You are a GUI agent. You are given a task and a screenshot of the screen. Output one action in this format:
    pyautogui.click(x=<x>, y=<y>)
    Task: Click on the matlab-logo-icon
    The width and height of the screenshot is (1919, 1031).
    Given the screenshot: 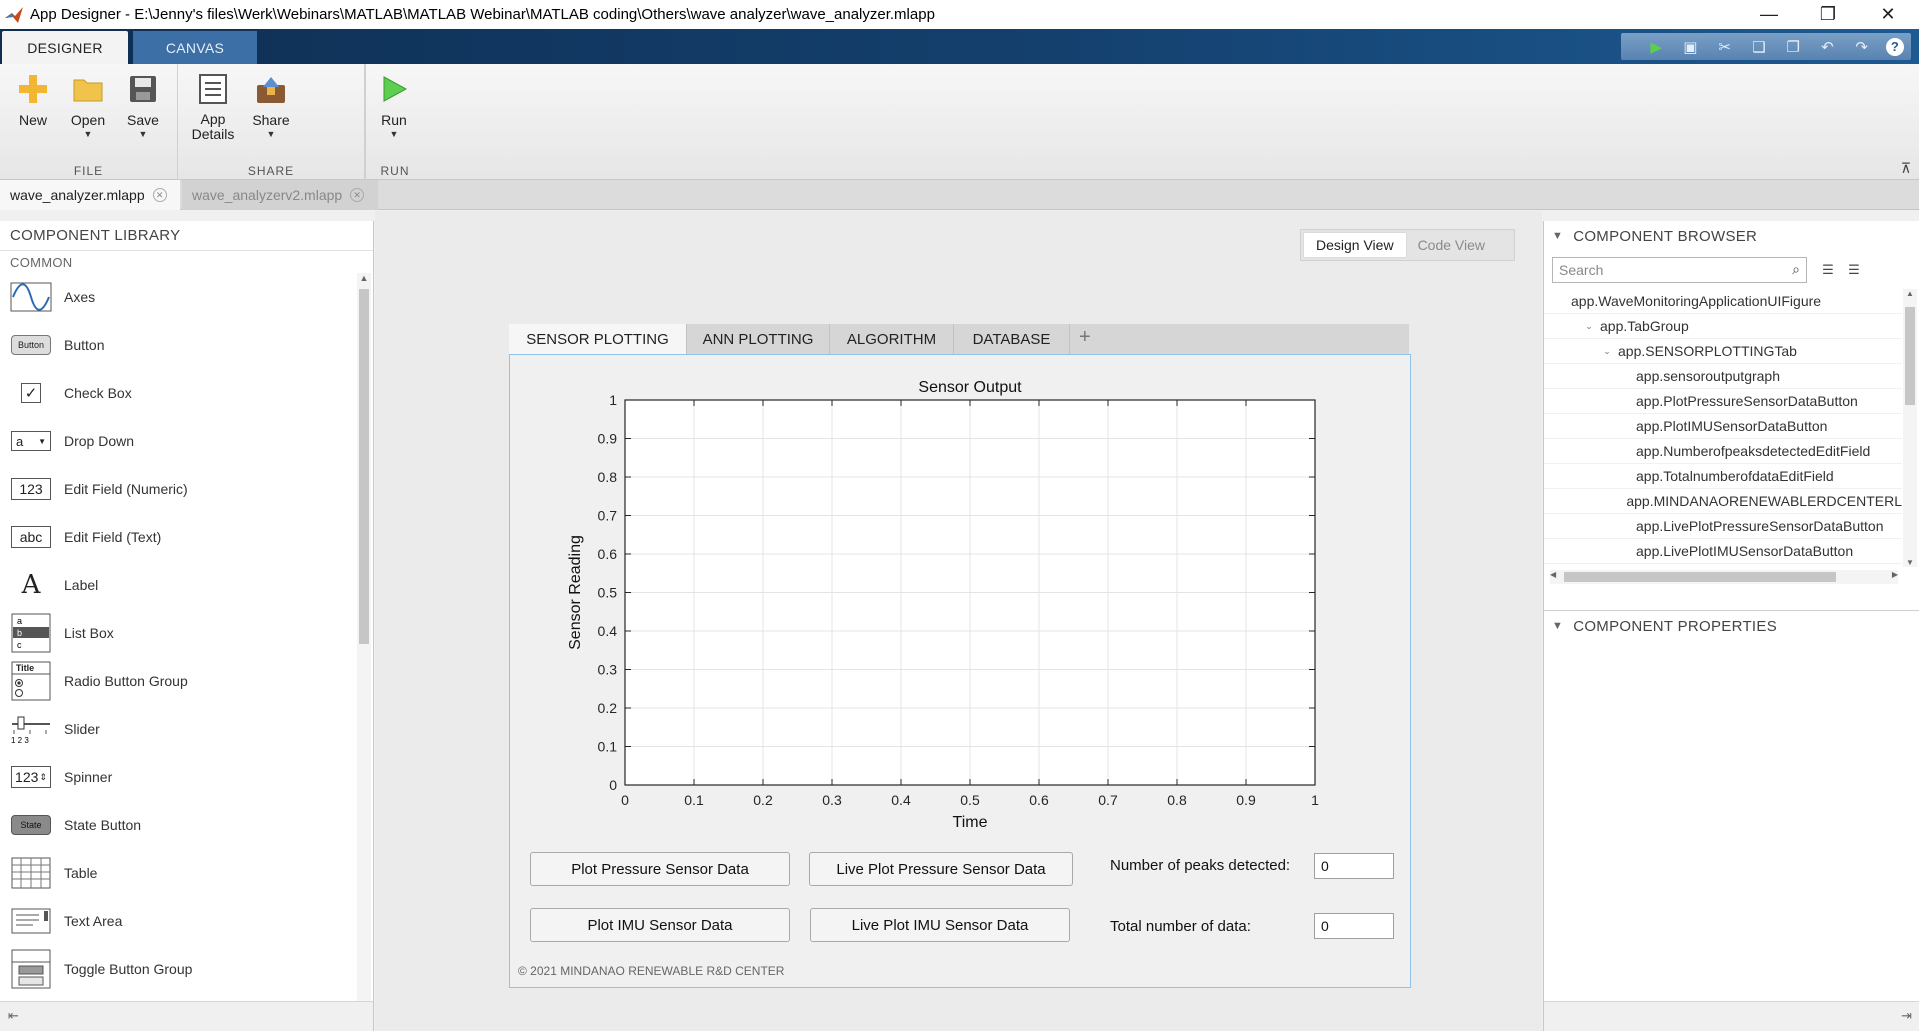 What is the action you would take?
    pyautogui.click(x=14, y=14)
    